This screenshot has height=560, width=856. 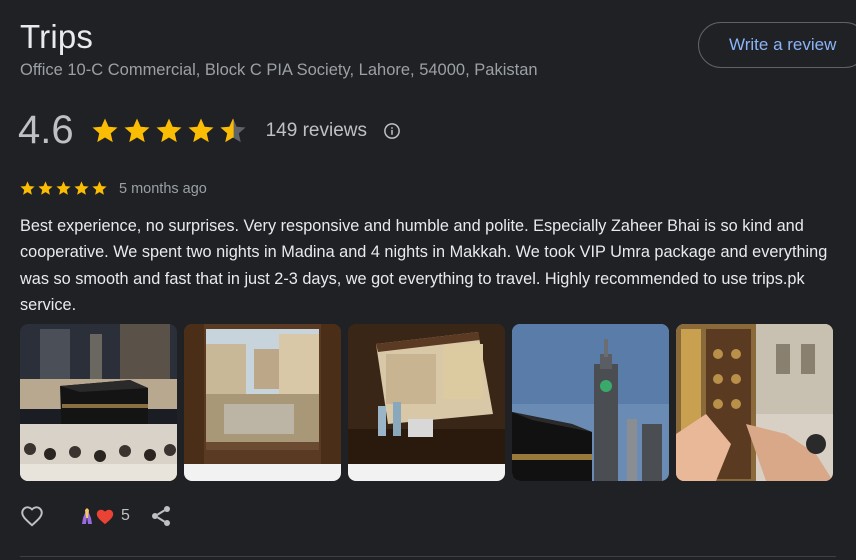 What do you see at coordinates (125, 515) in the screenshot?
I see `reaction-count: 5` at bounding box center [125, 515].